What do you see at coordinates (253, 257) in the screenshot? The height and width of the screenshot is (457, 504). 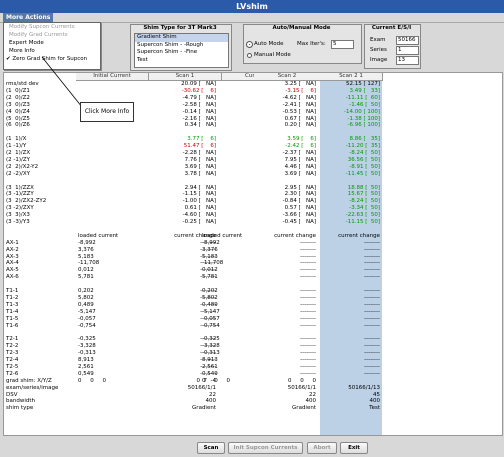 I see `table-row: AX-3 5,183 -------- 5,183 -------- --------` at bounding box center [253, 257].